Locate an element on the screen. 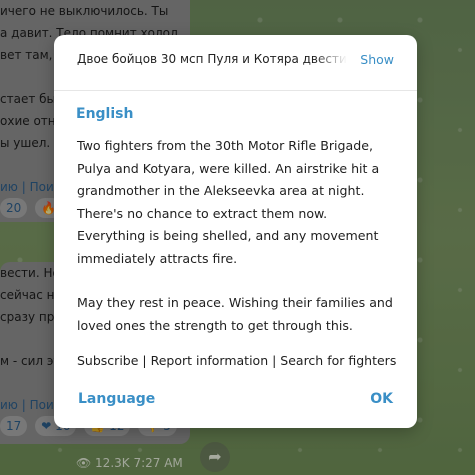  ok-button: OK is located at coordinates (381, 399).